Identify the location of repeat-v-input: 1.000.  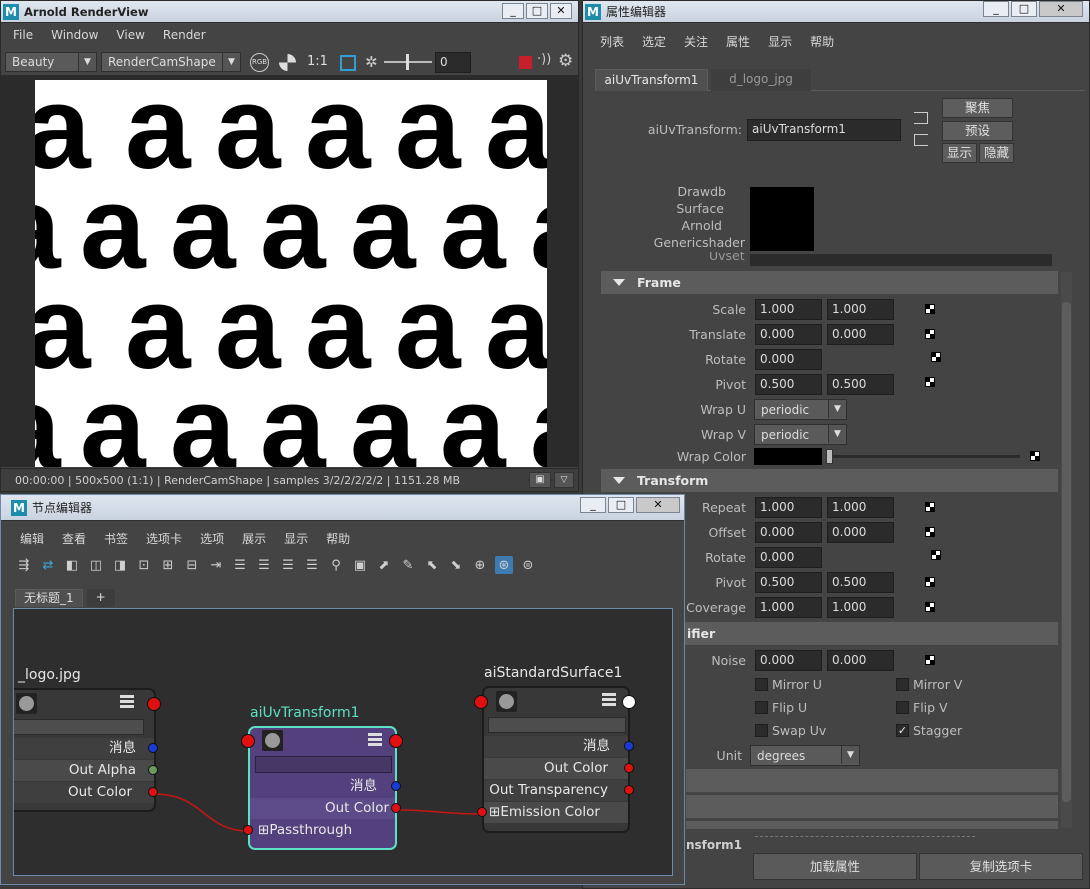
(860, 507).